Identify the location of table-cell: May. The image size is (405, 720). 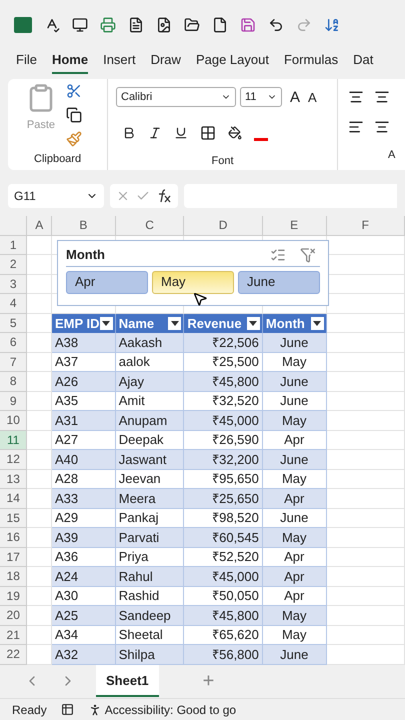
(294, 480).